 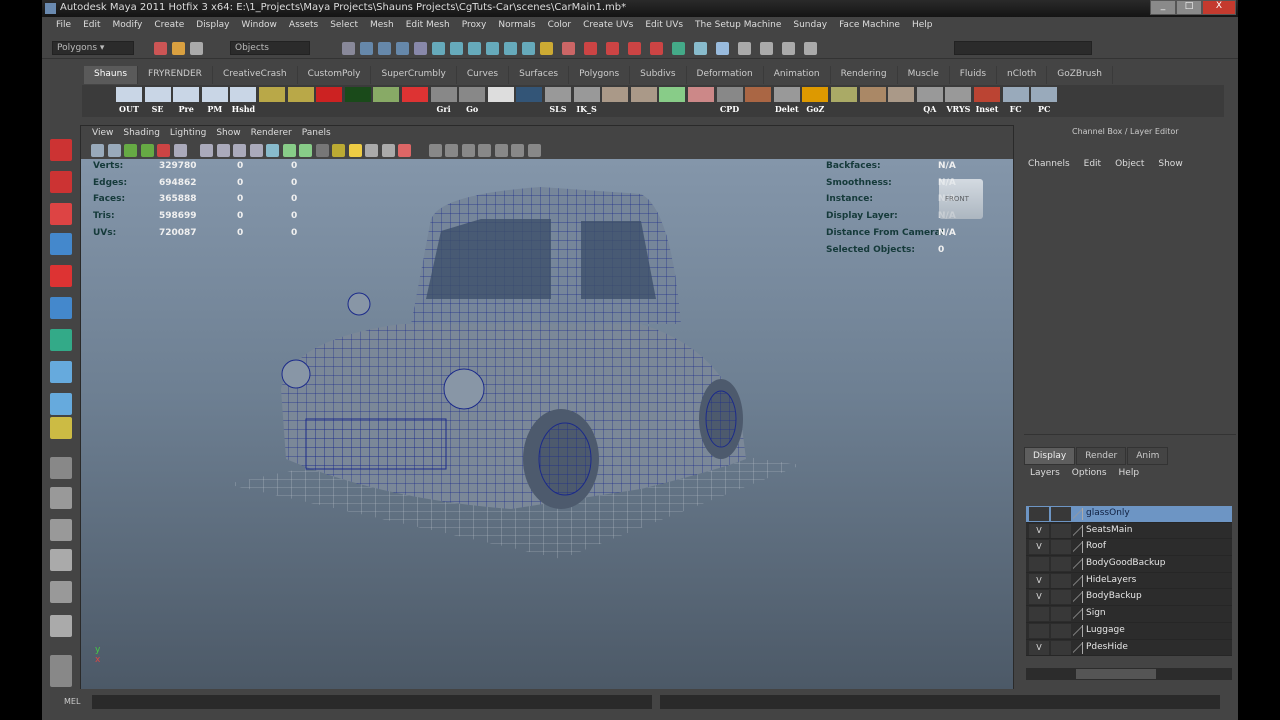 What do you see at coordinates (664, 26) in the screenshot?
I see `menu-edit-uvs: Edit UVs` at bounding box center [664, 26].